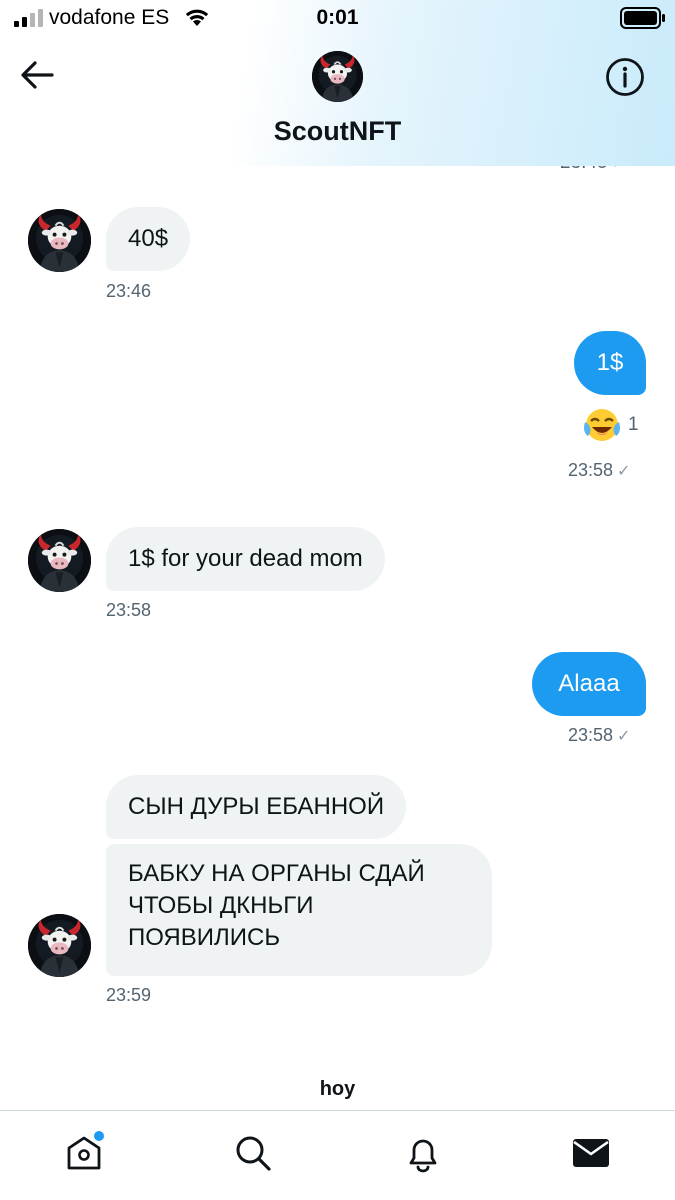  I want to click on message-text: Alaaa, so click(589, 683).